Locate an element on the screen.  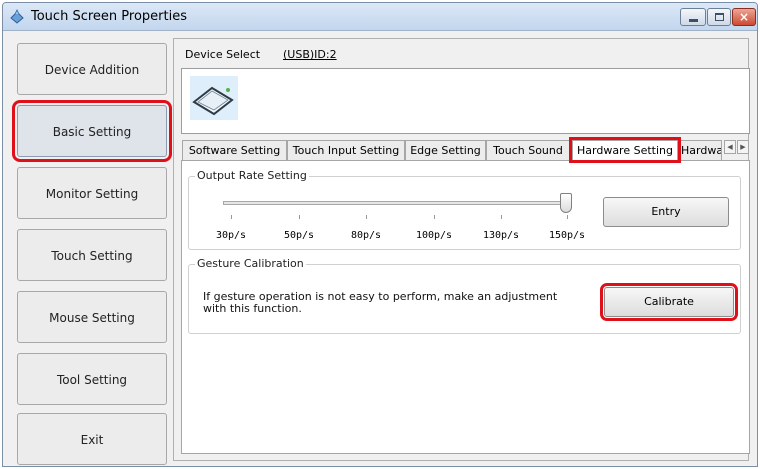
tick-label: 50p/s is located at coordinates (299, 235).